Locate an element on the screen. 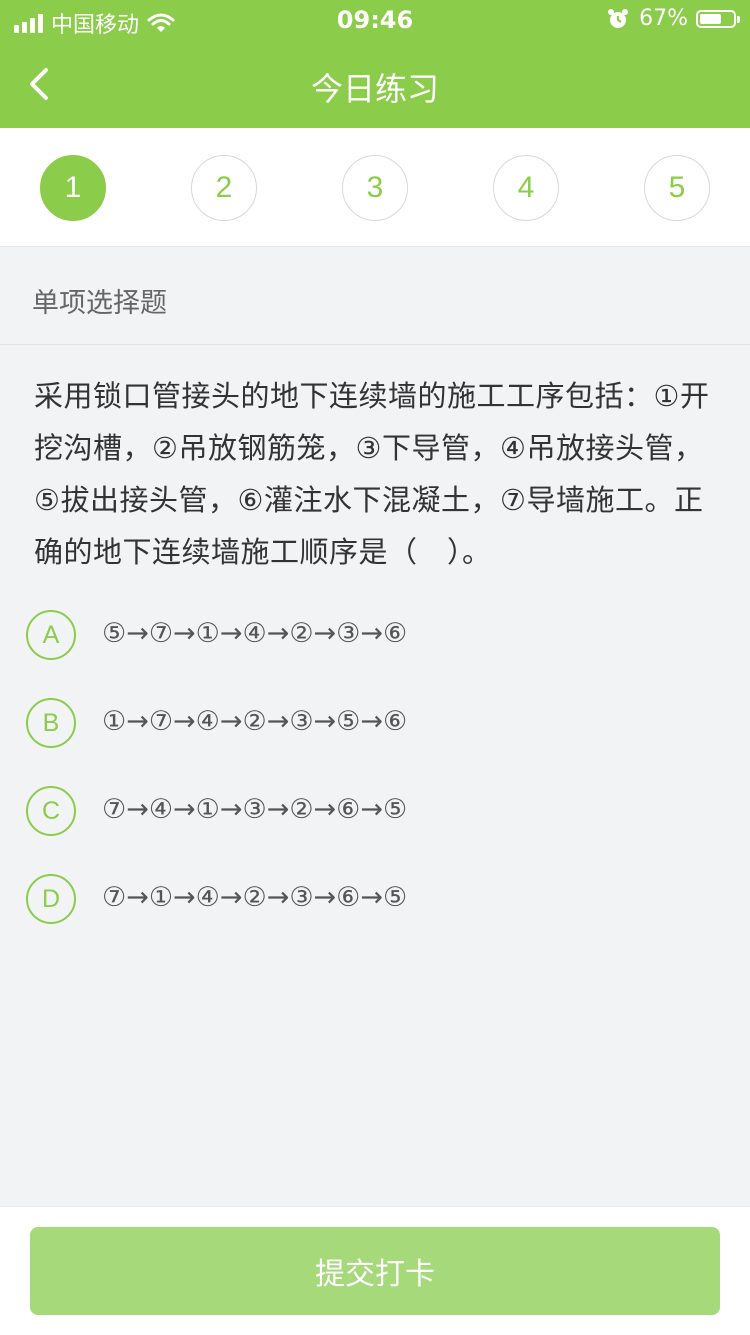  option-text: ⑤→⑦→①→④→②→③→⑥ is located at coordinates (255, 633).